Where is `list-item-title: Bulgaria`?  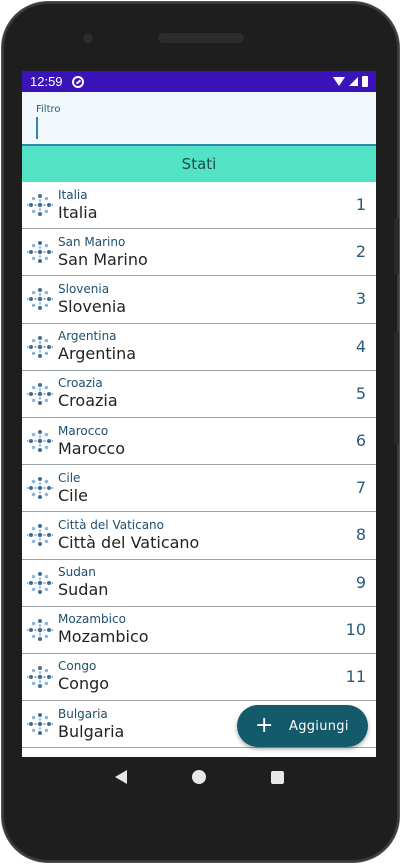 list-item-title: Bulgaria is located at coordinates (91, 731).